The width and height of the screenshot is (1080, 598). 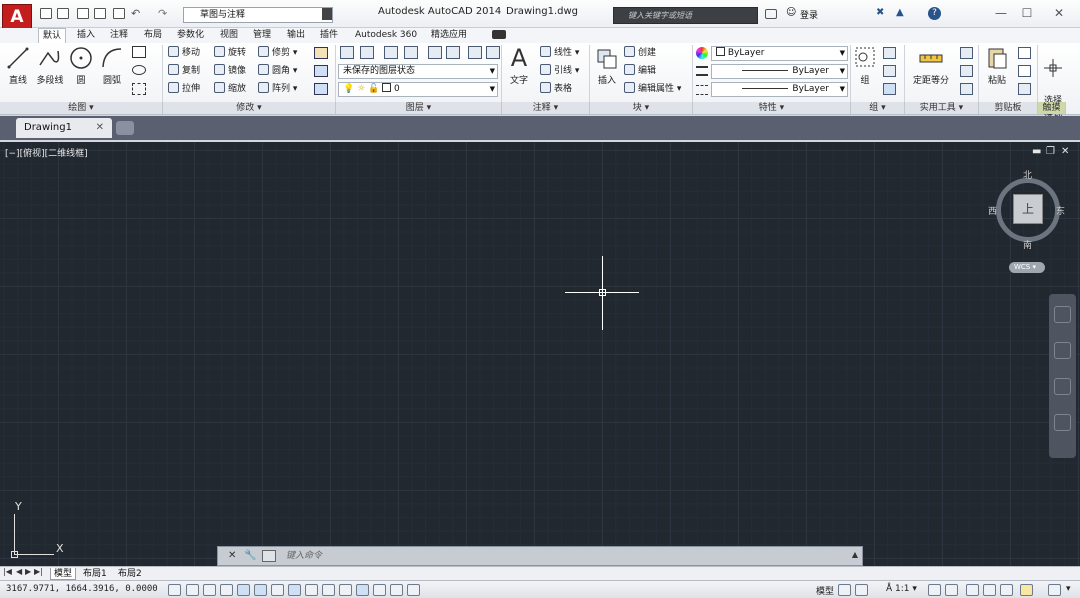 I want to click on 3d-object-snap-icon, so click(x=277, y=590).